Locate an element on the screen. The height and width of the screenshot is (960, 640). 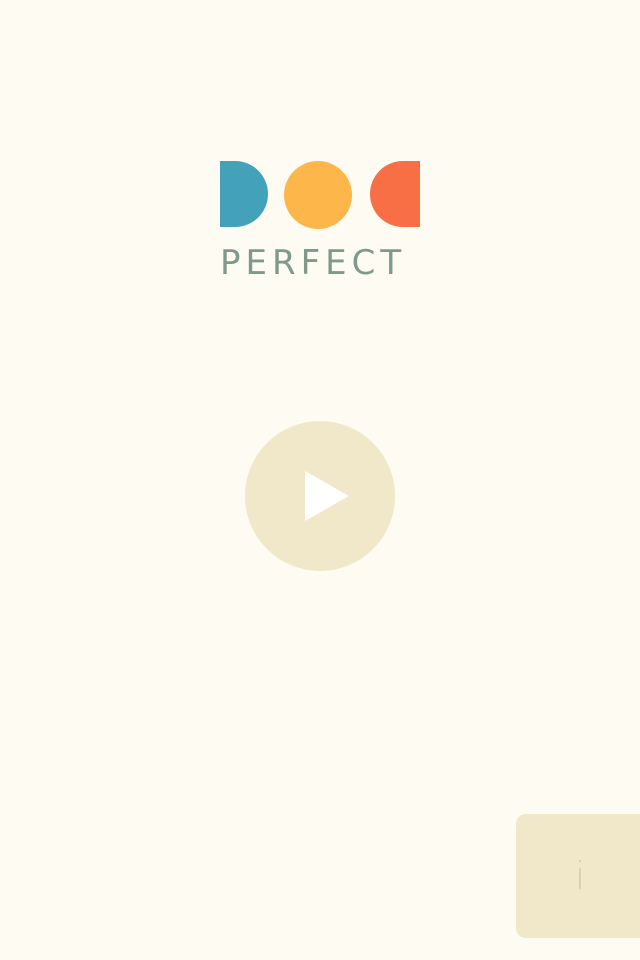
logo-c-shape is located at coordinates (395, 194).